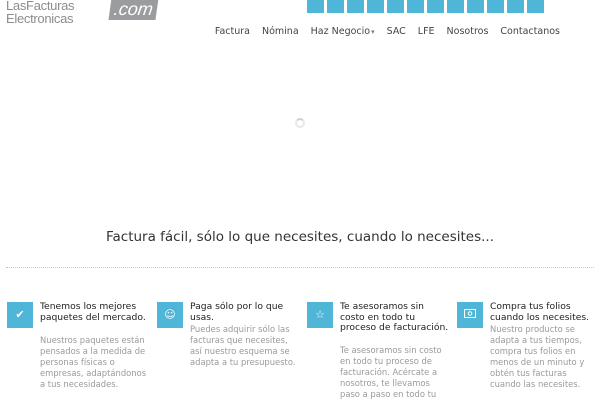 The width and height of the screenshot is (600, 400). What do you see at coordinates (470, 315) in the screenshot?
I see `money-icon` at bounding box center [470, 315].